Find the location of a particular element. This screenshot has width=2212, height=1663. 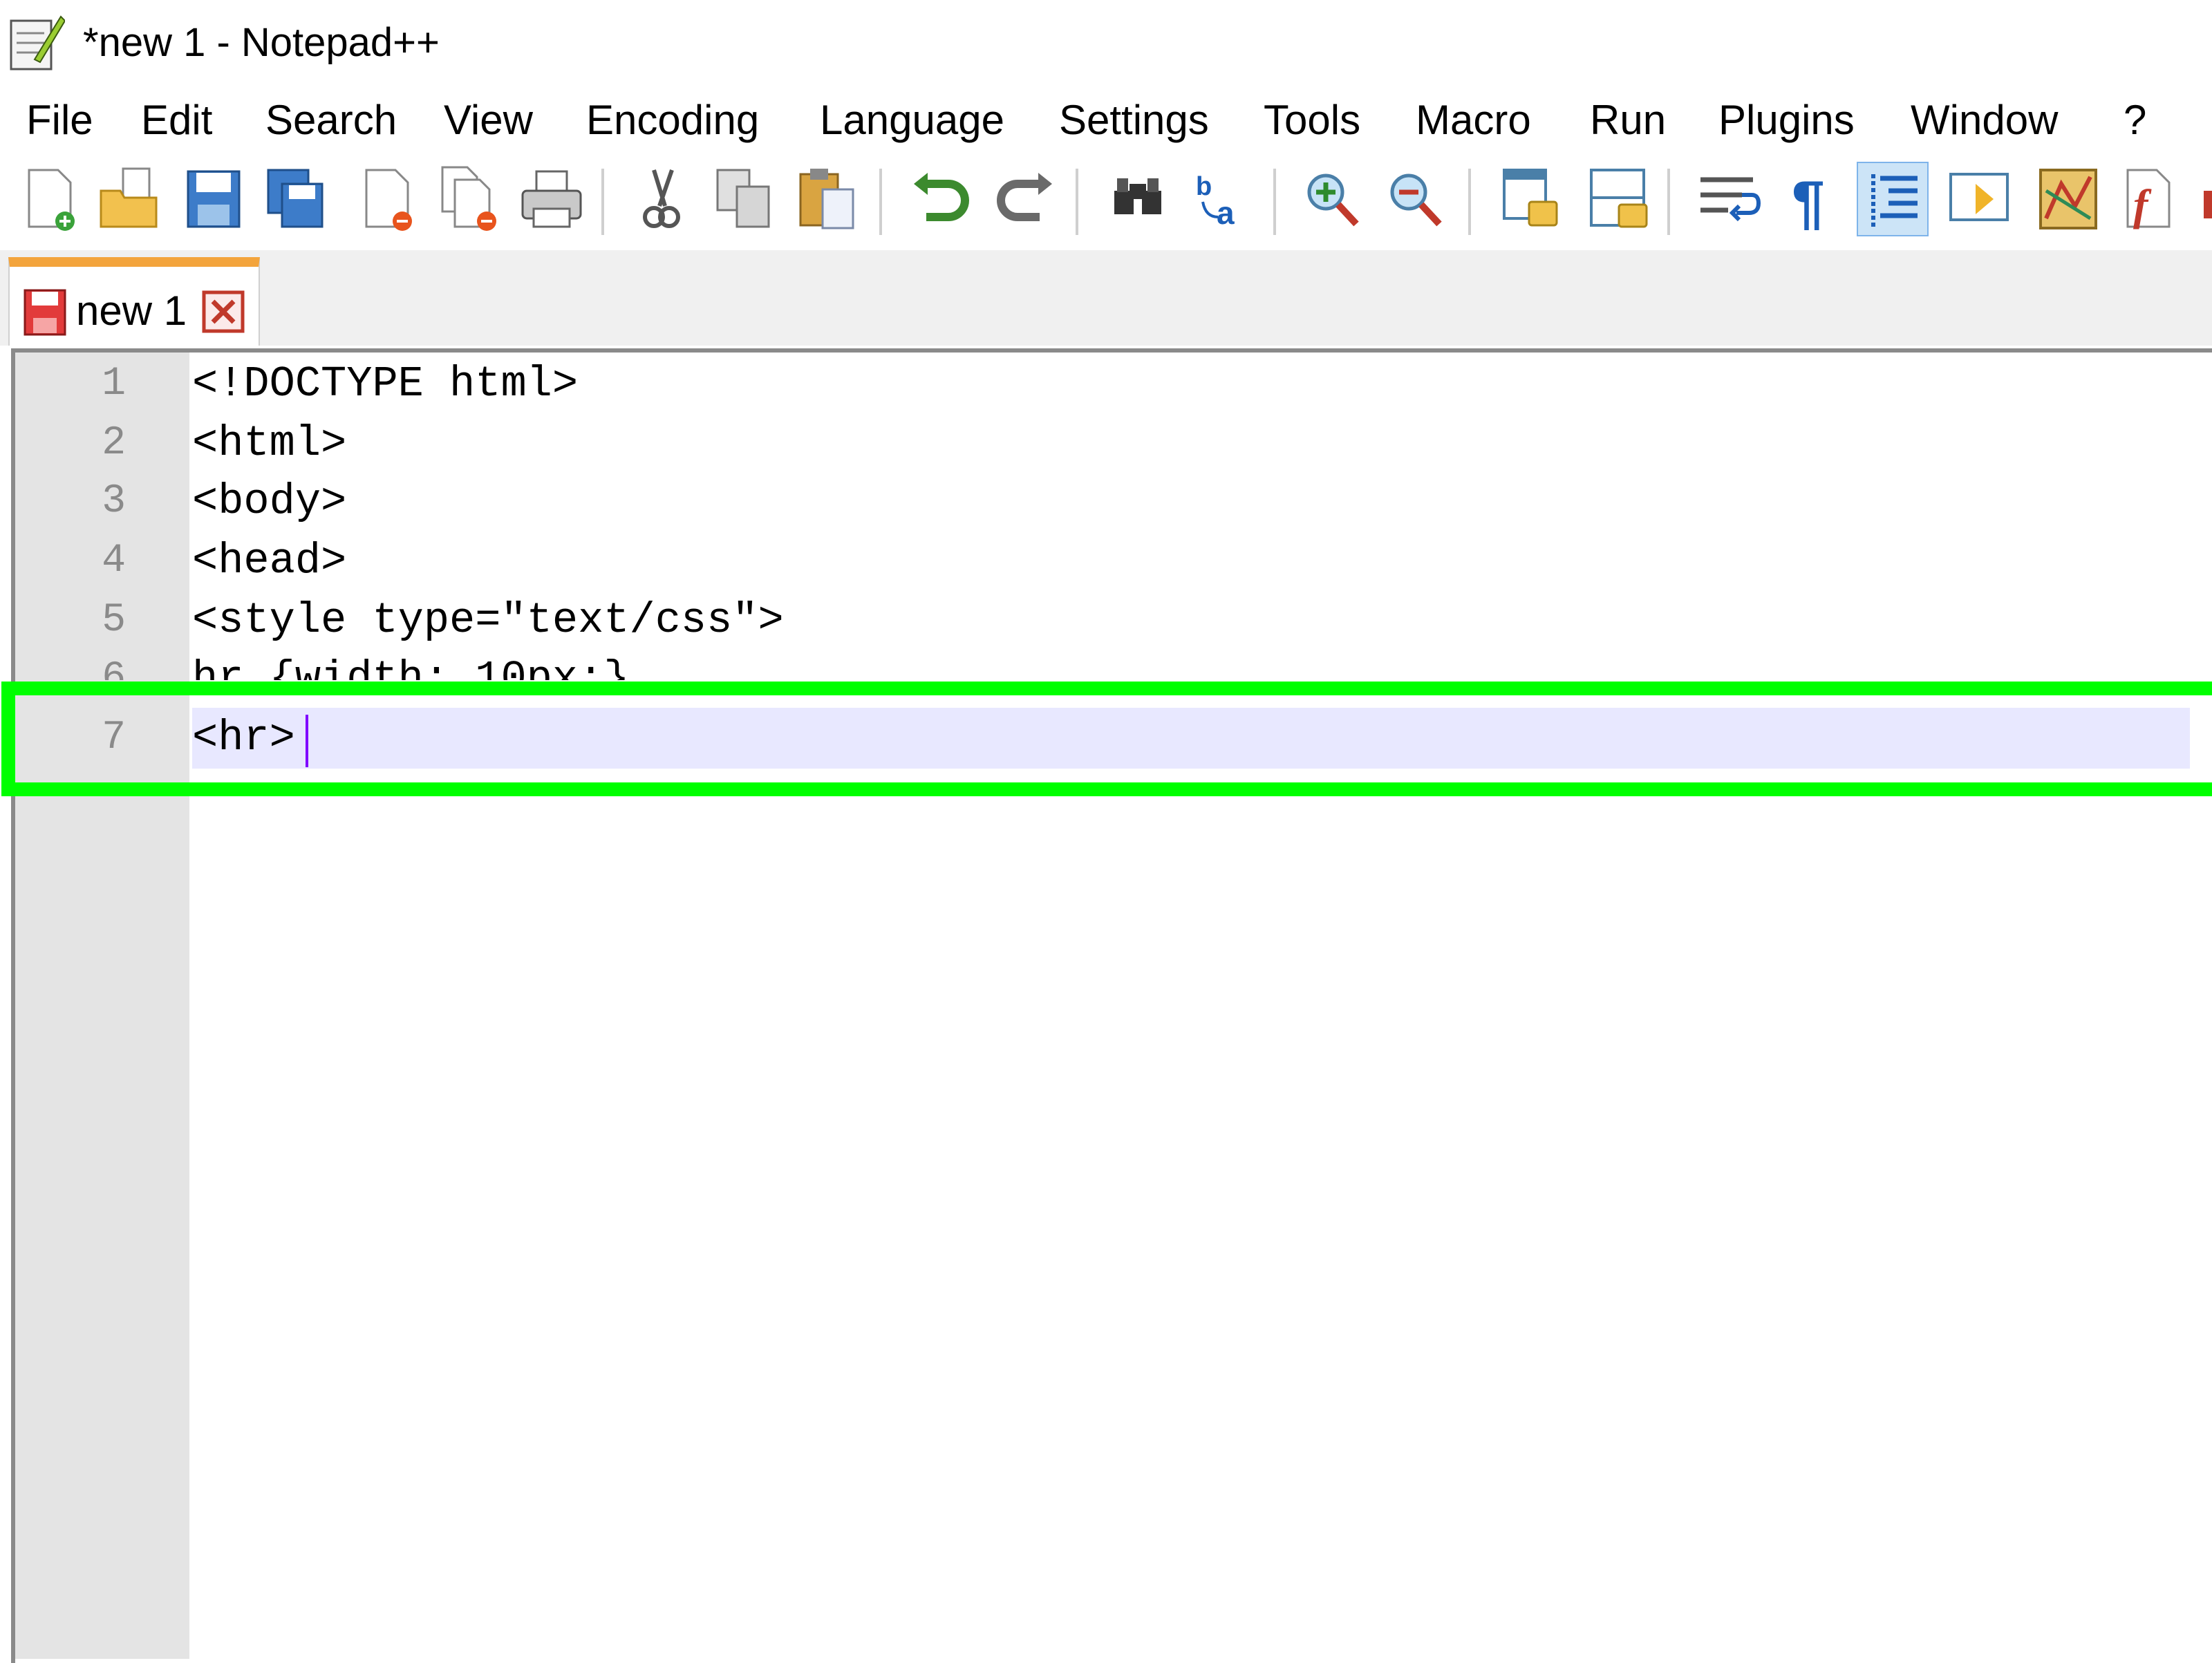

toolbar: ba ¶ f is located at coordinates (1106, 202).